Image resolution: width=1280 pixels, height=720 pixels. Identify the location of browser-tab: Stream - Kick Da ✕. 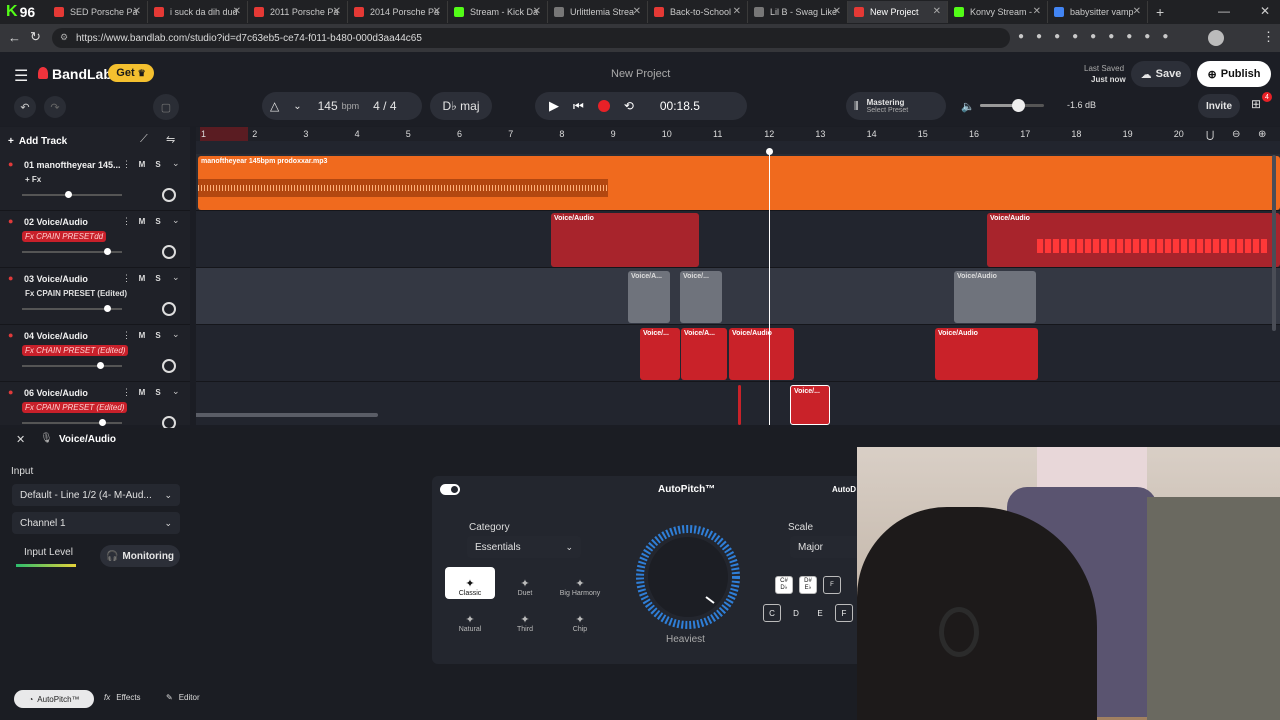
(498, 12).